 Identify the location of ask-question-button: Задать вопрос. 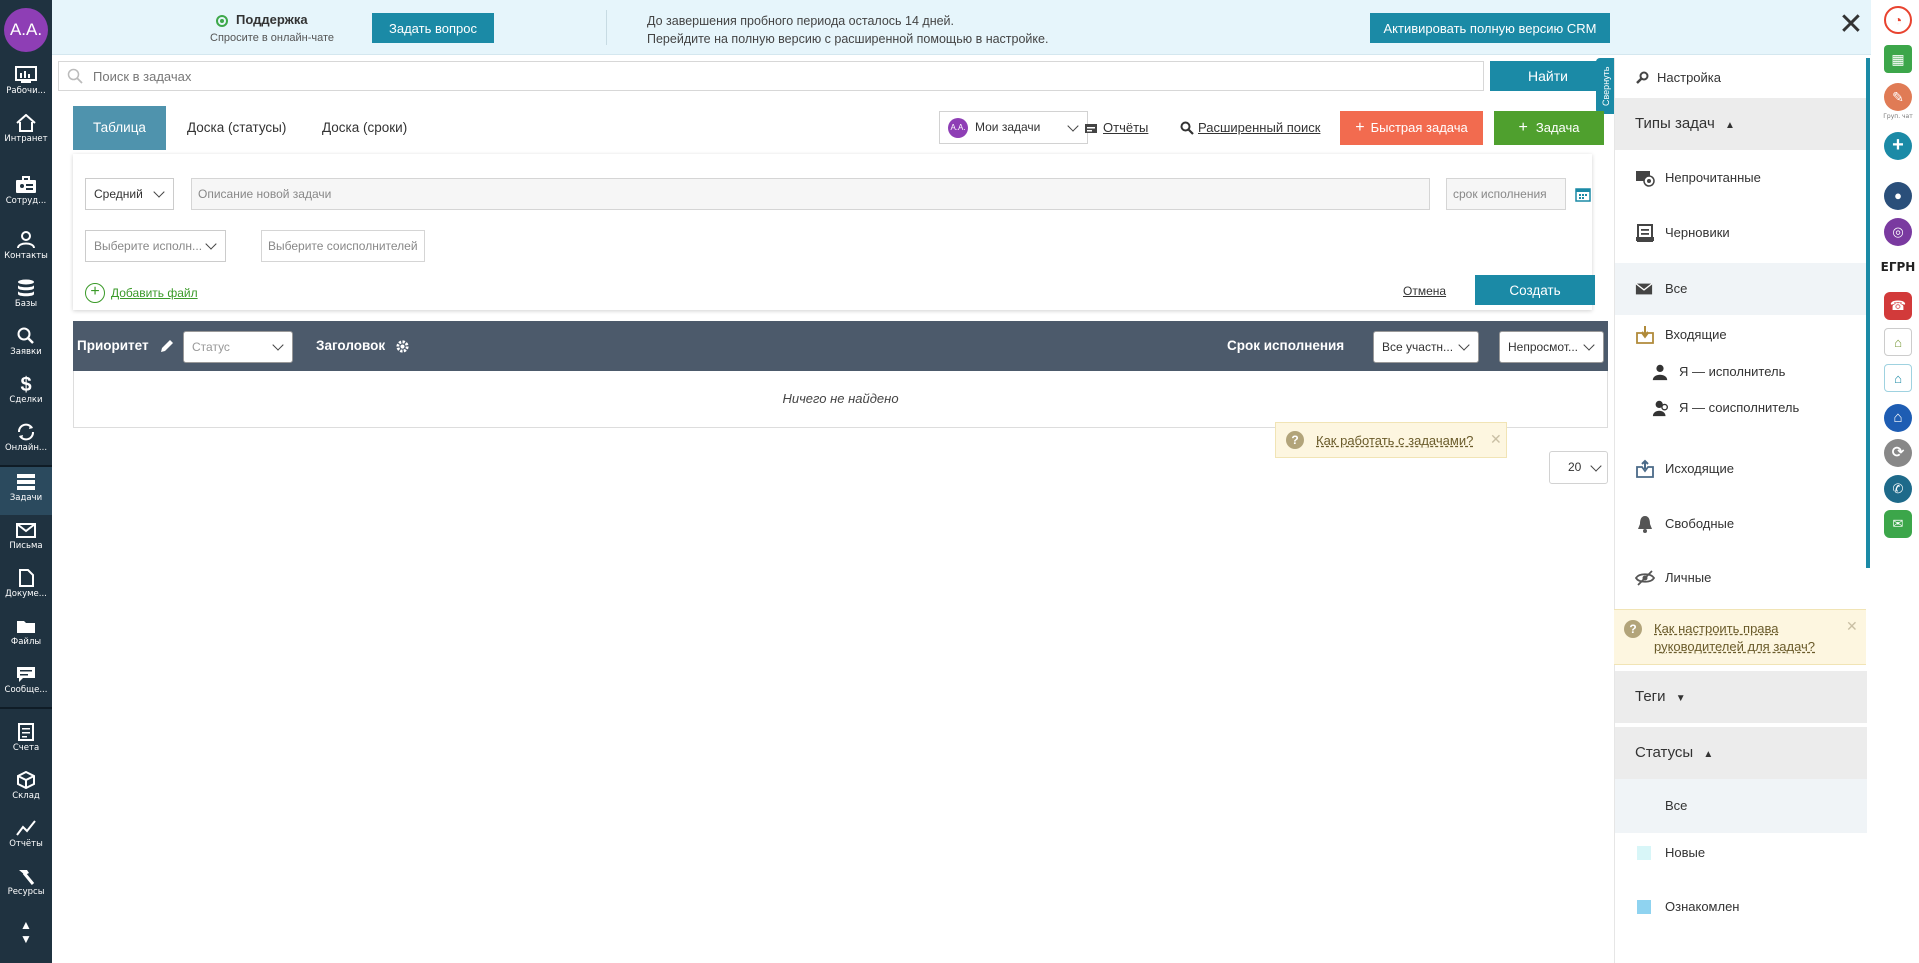
(433, 28).